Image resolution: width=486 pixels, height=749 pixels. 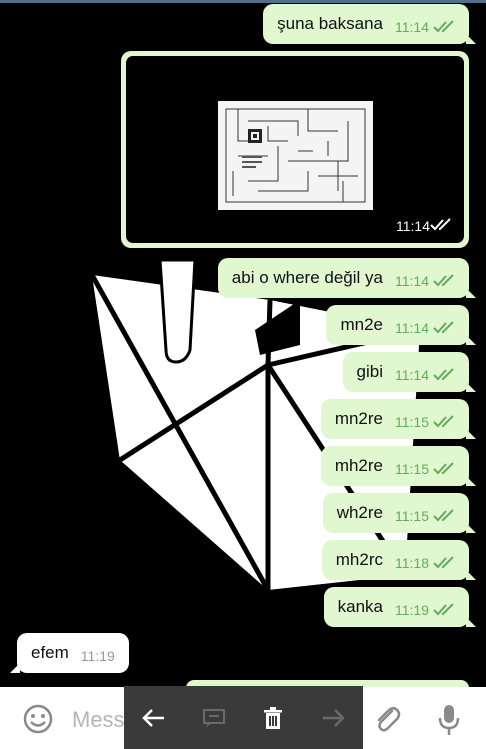 I want to click on message-bubble-outgoing: kanka 11:19, so click(x=400, y=607).